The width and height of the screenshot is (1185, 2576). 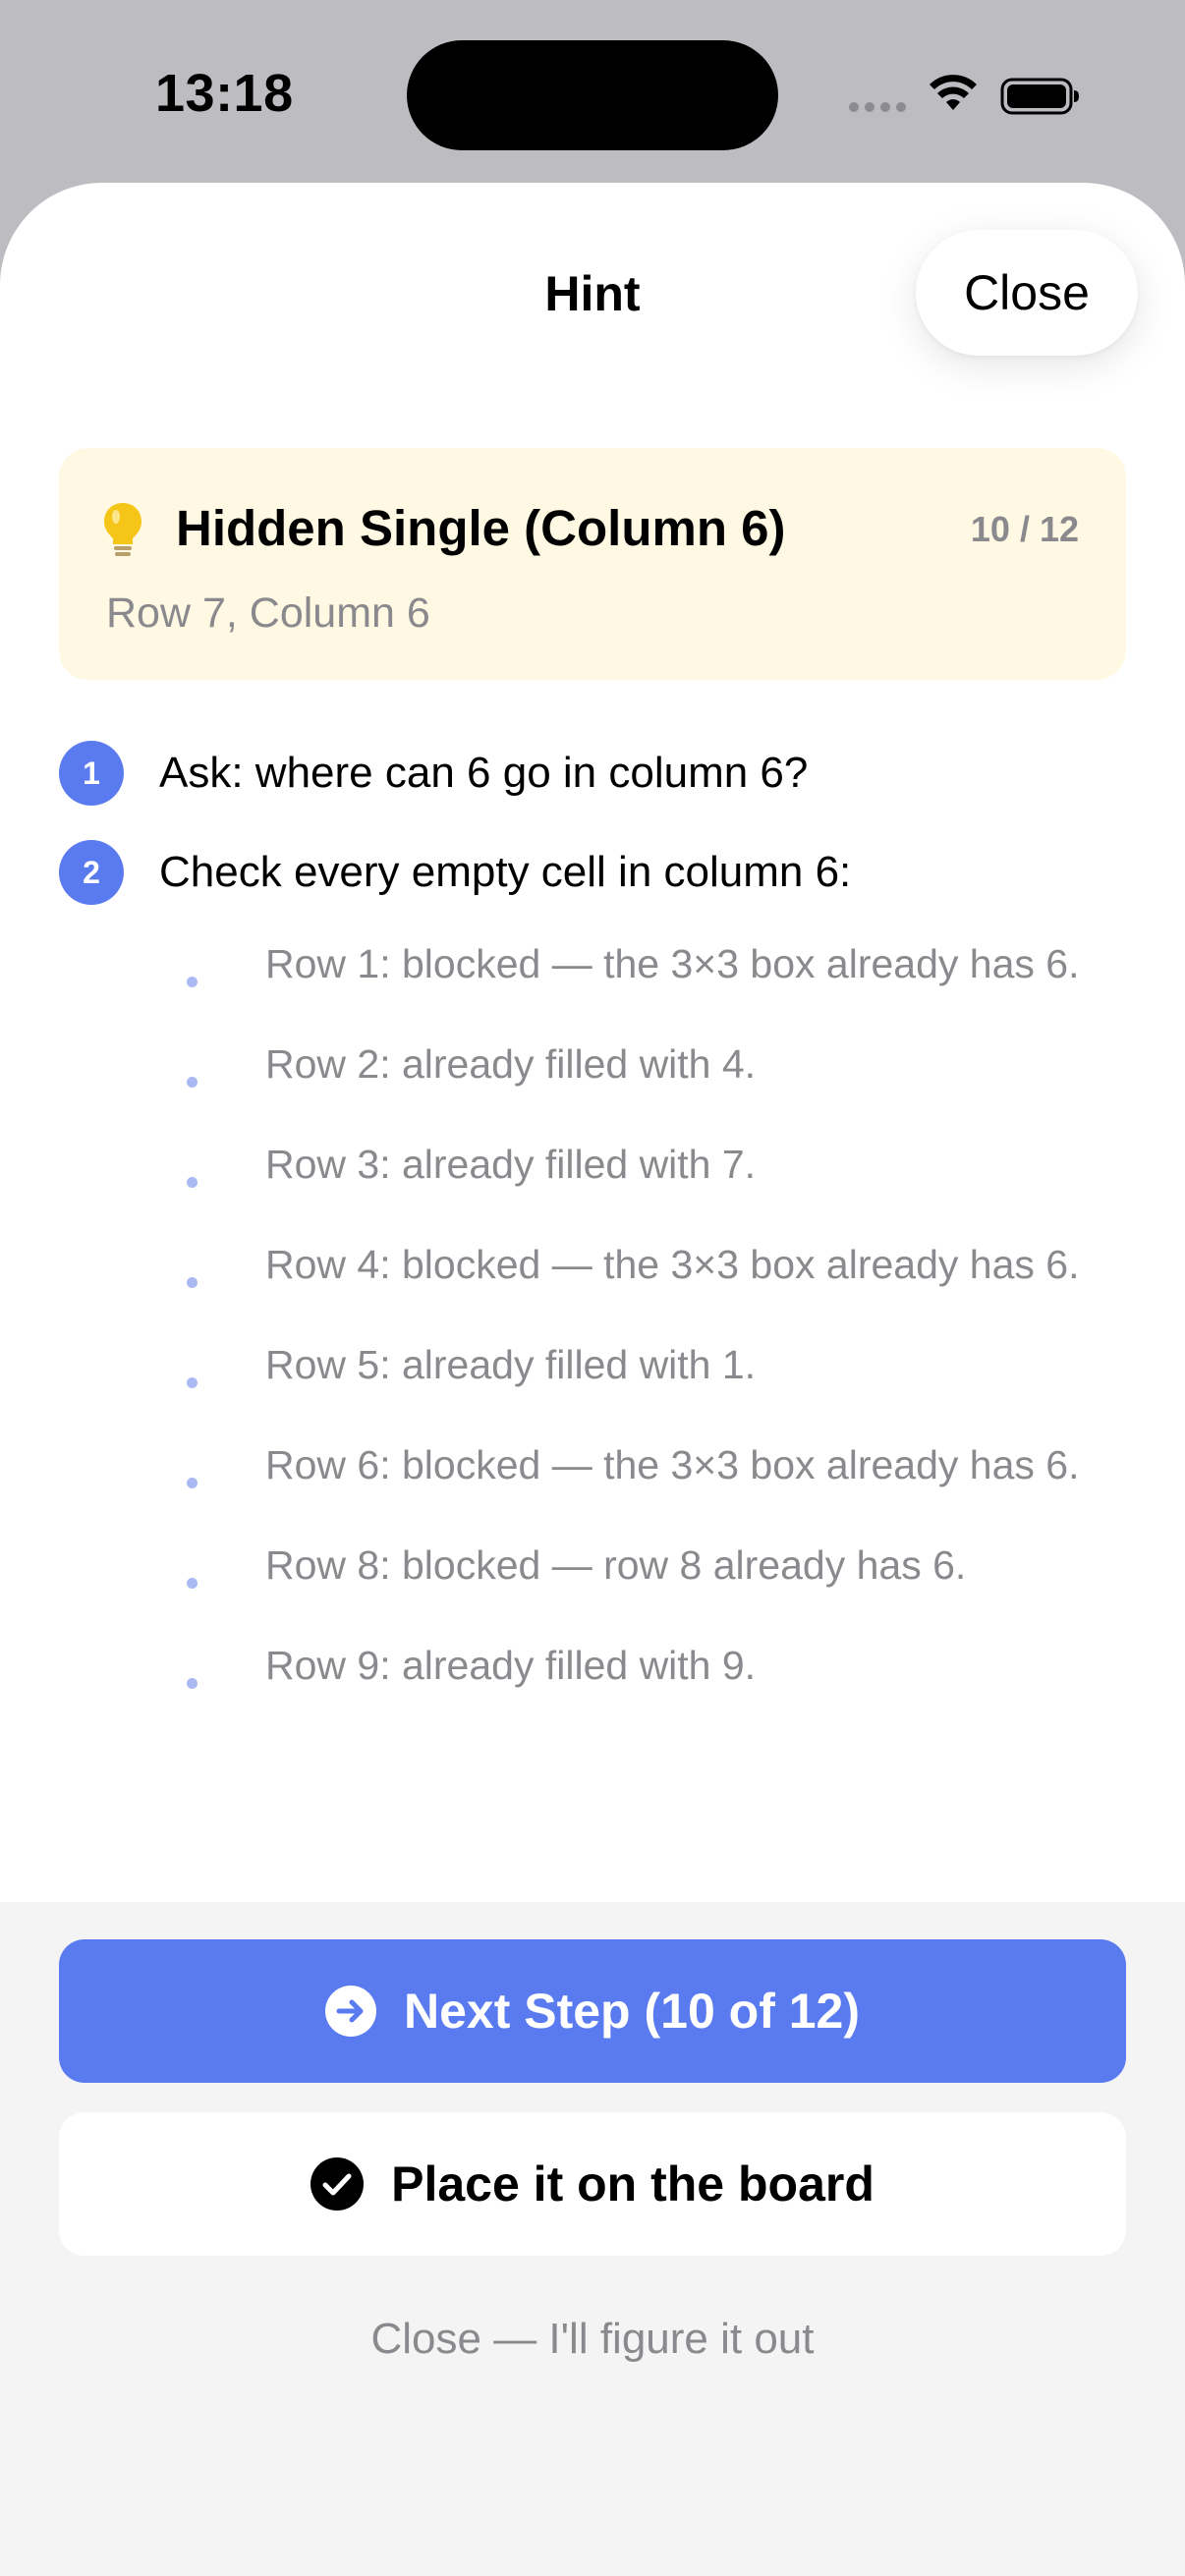 What do you see at coordinates (1040, 96) in the screenshot?
I see `battery-icon` at bounding box center [1040, 96].